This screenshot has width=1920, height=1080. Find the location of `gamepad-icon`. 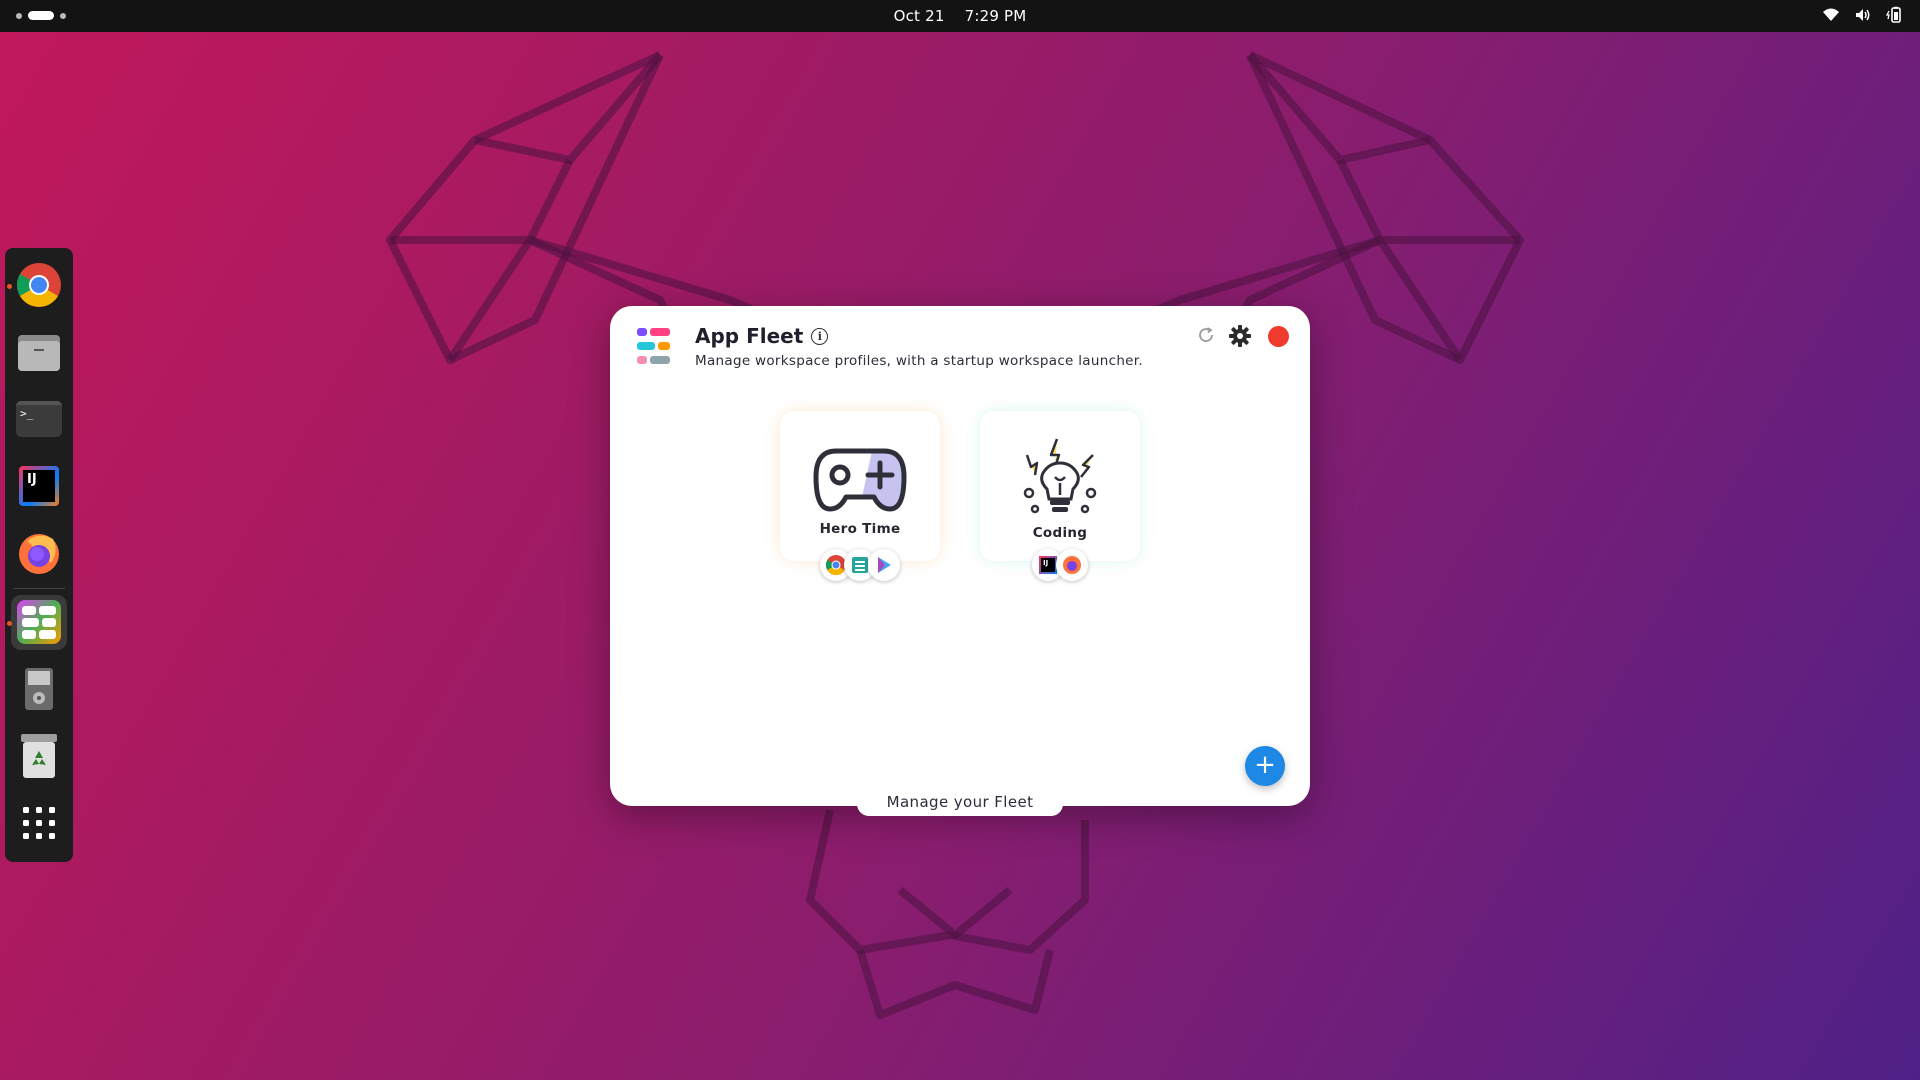

gamepad-icon is located at coordinates (860, 480).